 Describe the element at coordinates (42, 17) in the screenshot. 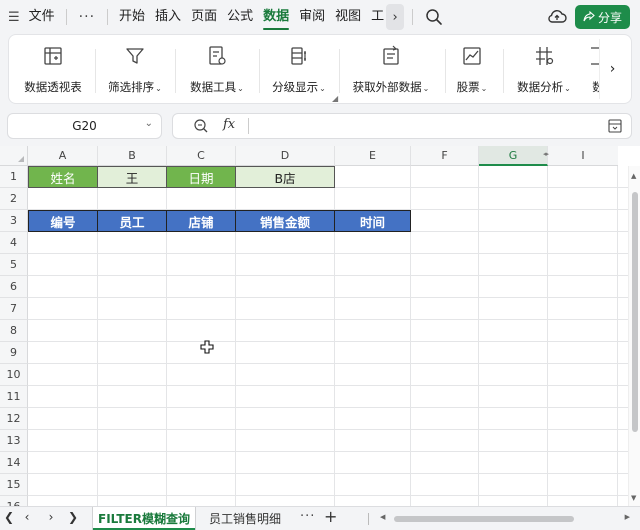

I see `menu-file: 文件` at that location.